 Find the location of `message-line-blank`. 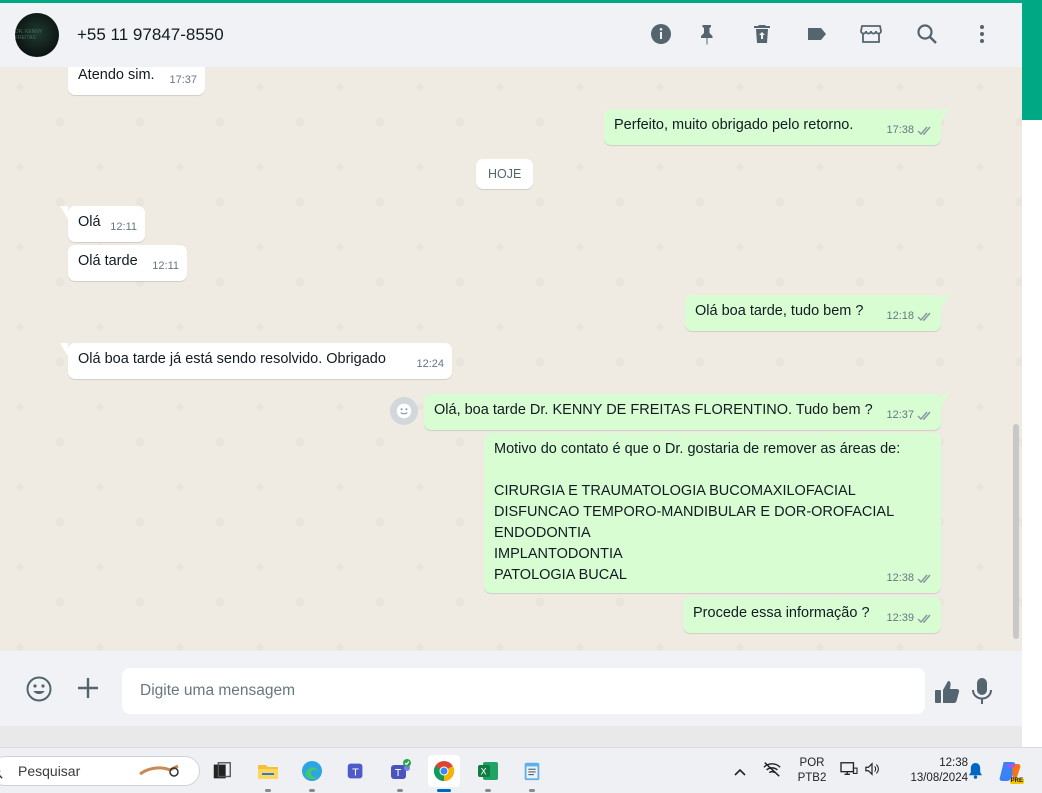

message-line-blank is located at coordinates (712, 470).